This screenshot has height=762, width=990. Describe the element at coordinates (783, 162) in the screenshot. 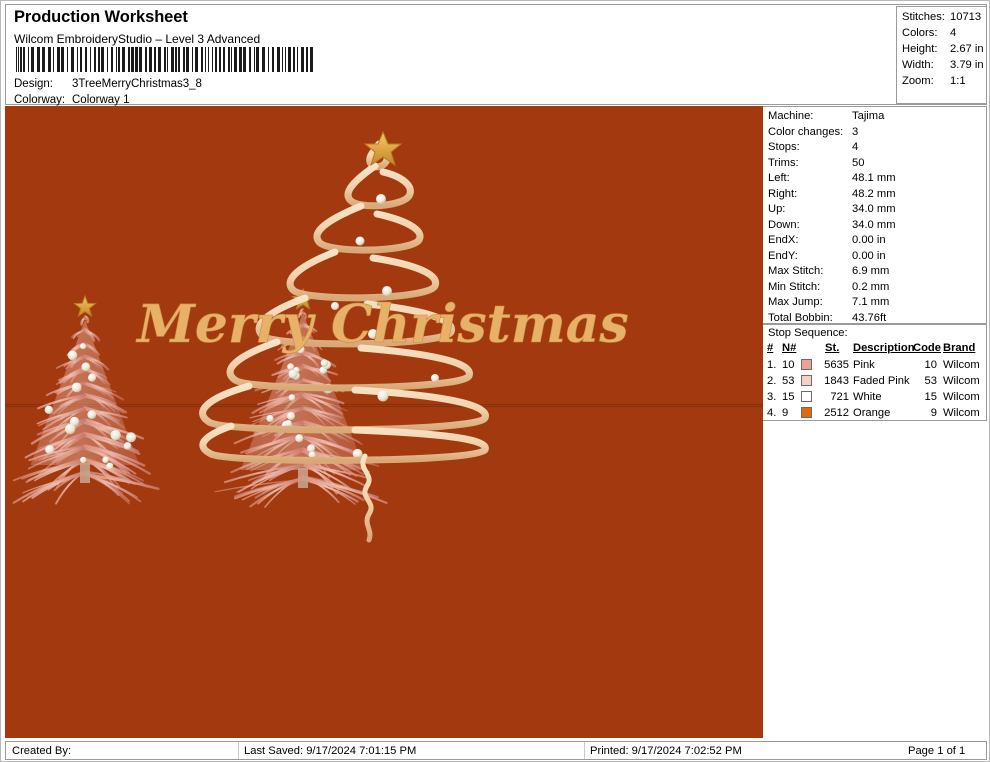

I see `detail-label: Trims:` at that location.